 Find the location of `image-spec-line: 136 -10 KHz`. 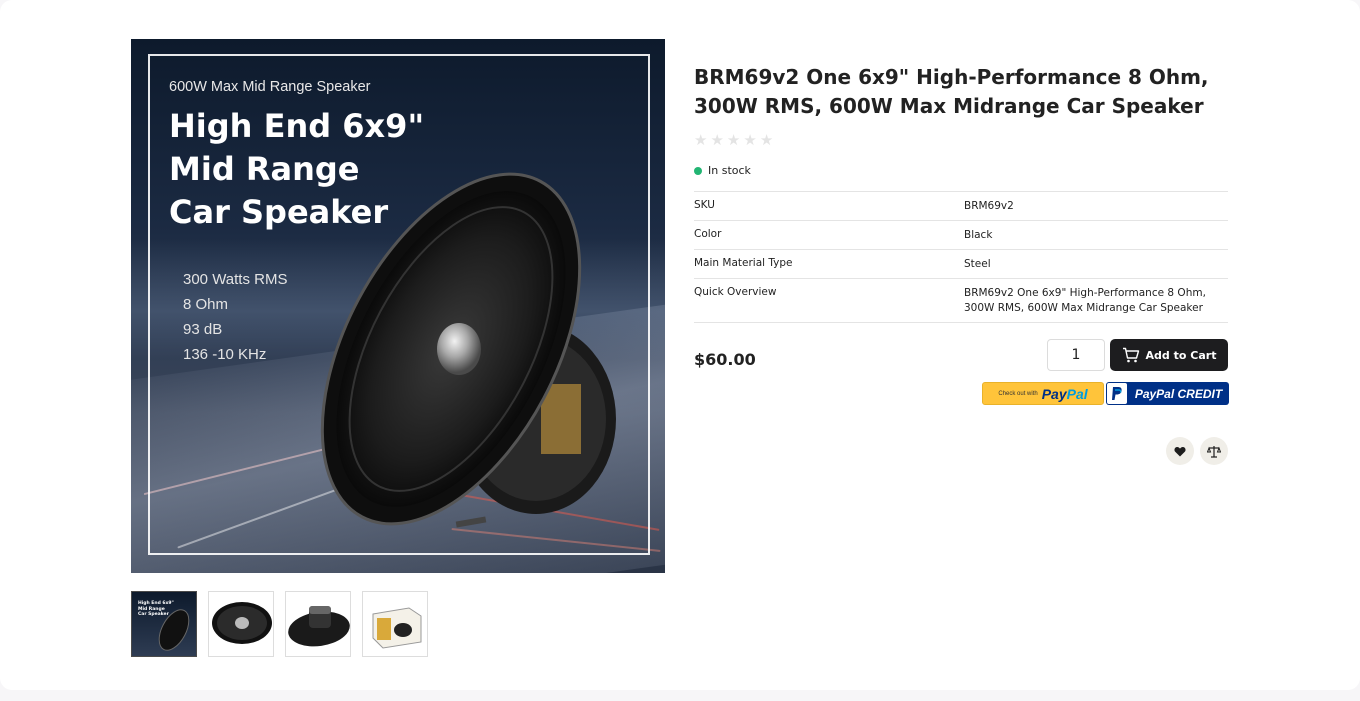

image-spec-line: 136 -10 KHz is located at coordinates (225, 354).